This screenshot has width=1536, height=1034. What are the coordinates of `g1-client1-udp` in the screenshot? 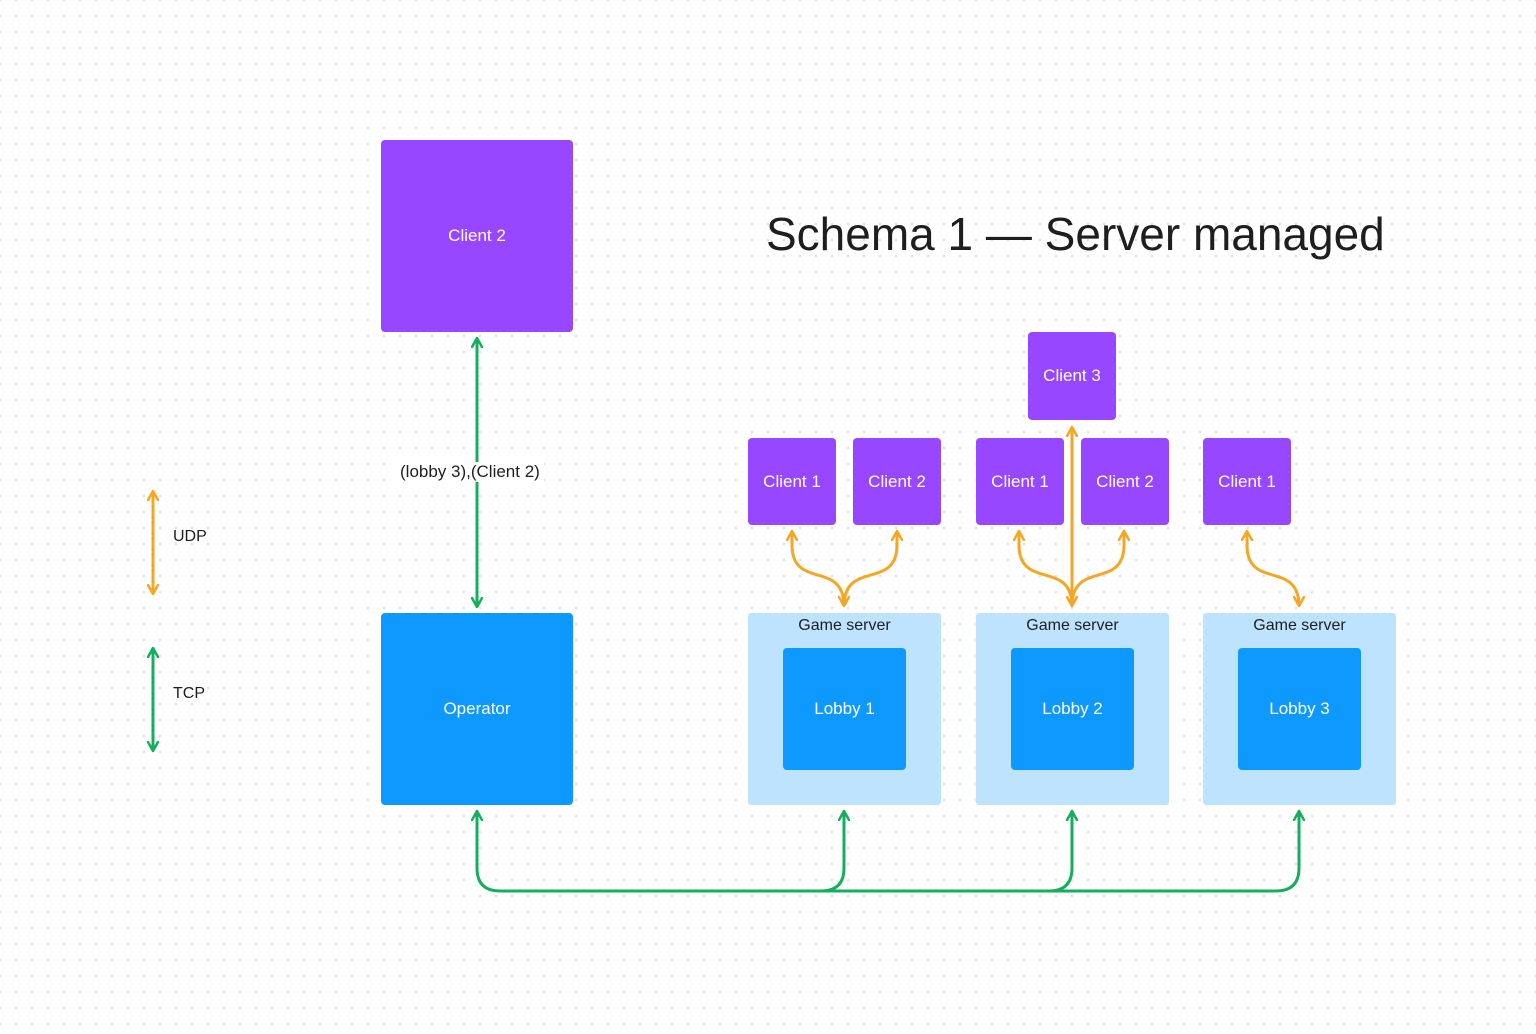 It's located at (818, 568).